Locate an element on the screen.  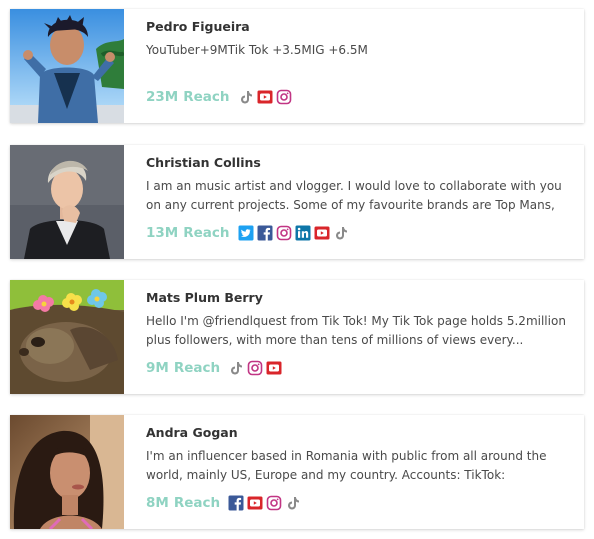
influencer-name: Christian Collins is located at coordinates (203, 162).